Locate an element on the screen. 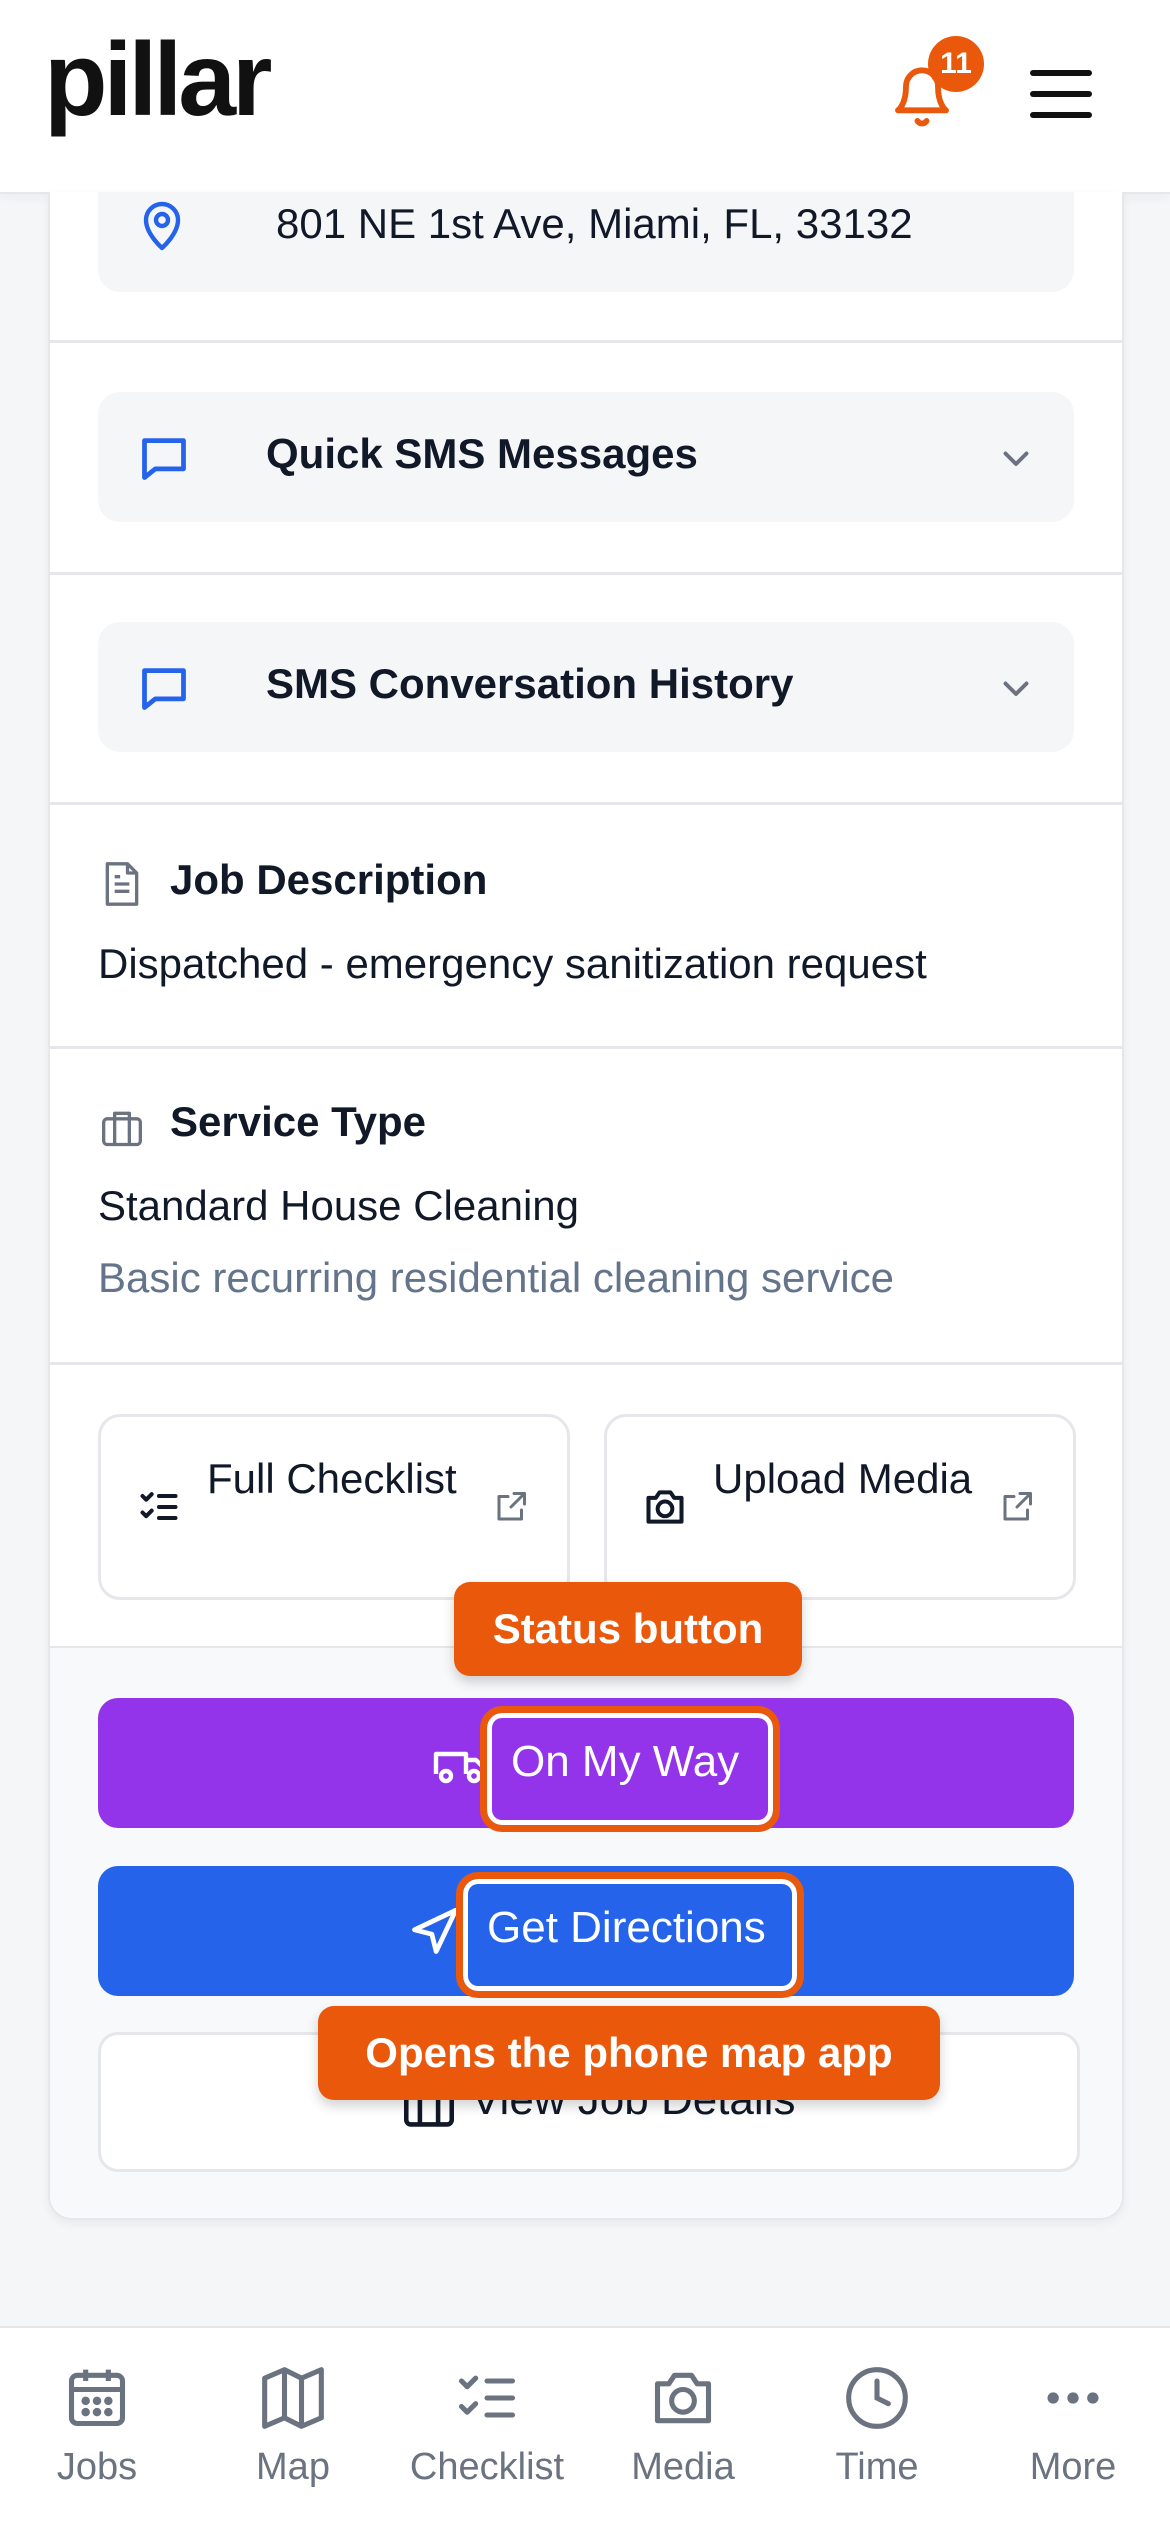  nav-label-jobs: Jobs is located at coordinates (97, 2467).